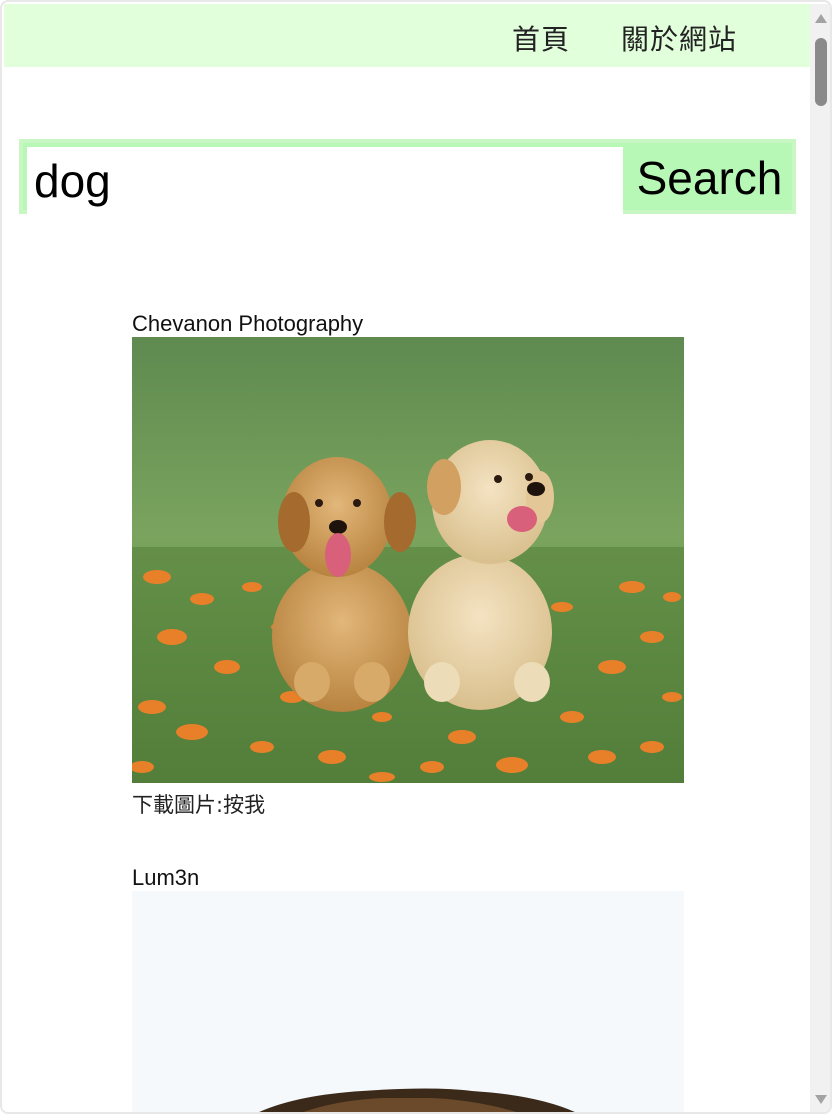  I want to click on search-form: Search, so click(407, 176).